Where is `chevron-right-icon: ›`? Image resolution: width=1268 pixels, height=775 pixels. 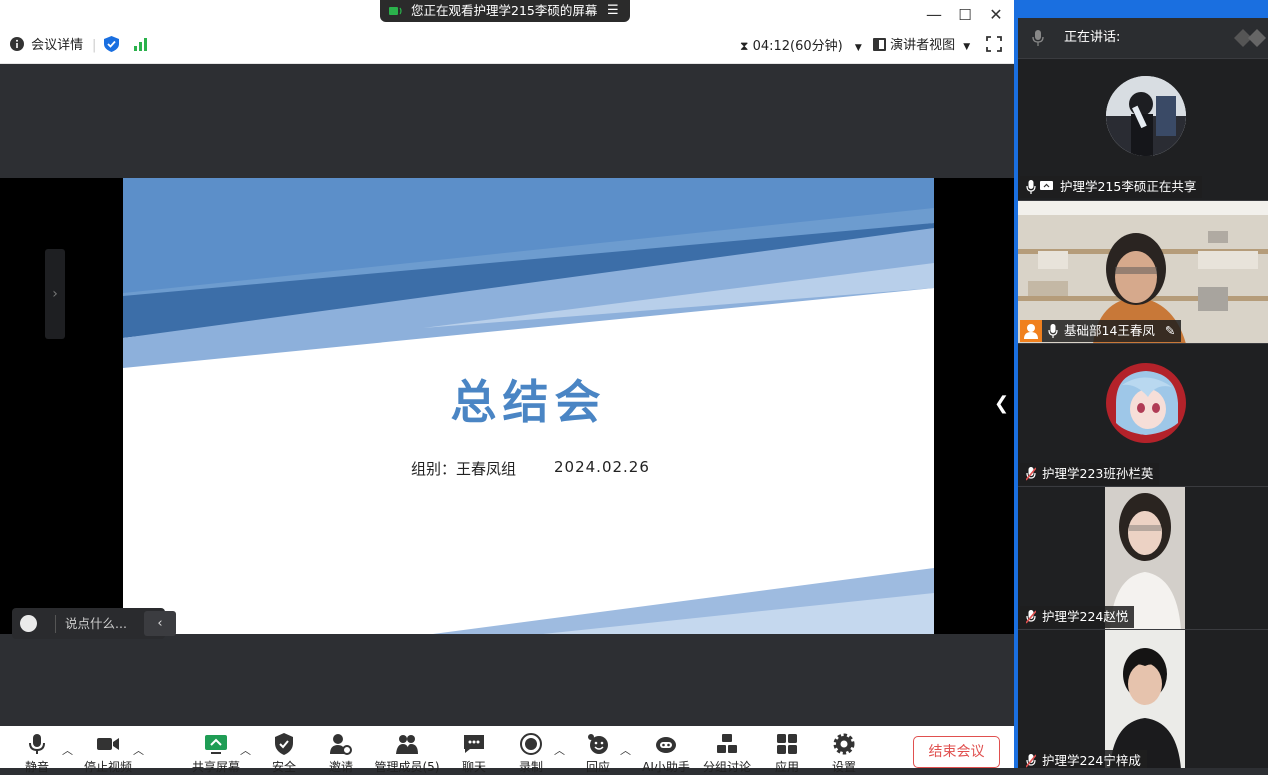 chevron-right-icon: › is located at coordinates (55, 294).